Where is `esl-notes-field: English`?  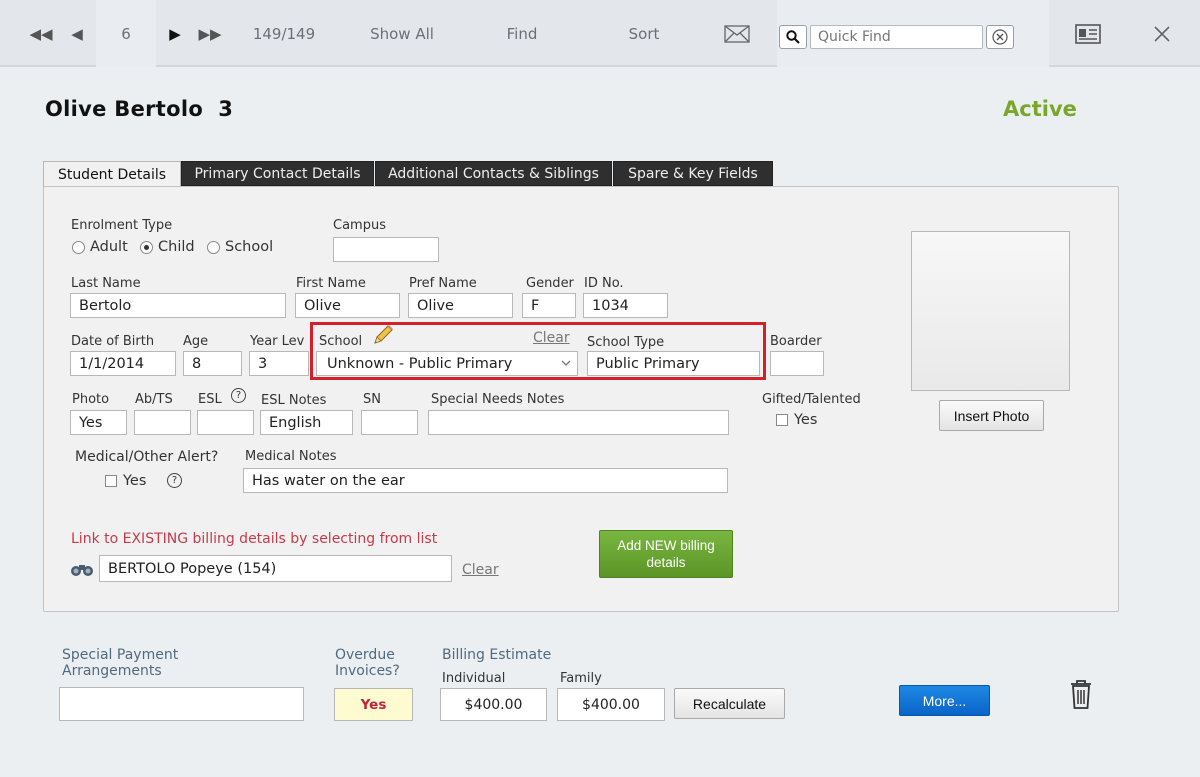
esl-notes-field: English is located at coordinates (306, 422).